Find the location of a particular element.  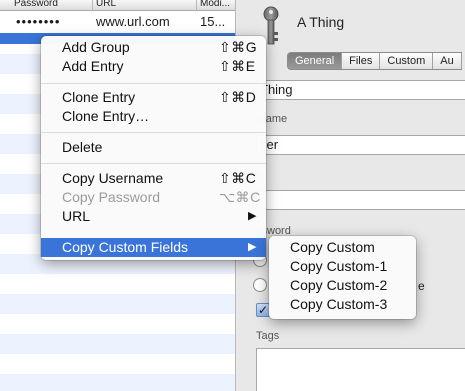

menu-item-label: Copy Custom is located at coordinates (332, 247).